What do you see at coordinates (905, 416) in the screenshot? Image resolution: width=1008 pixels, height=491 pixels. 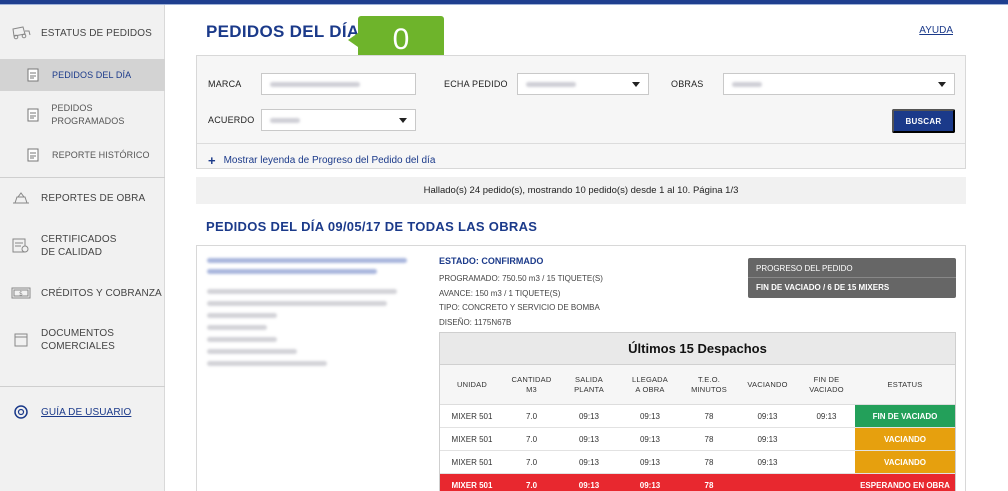 I see `status-badge: FIN DE VACIADO` at bounding box center [905, 416].